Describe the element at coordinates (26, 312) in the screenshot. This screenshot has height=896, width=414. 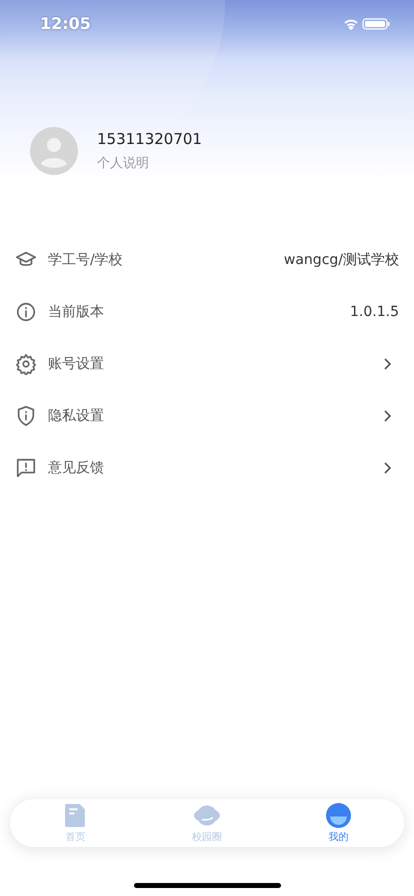
I see `info-icon` at that location.